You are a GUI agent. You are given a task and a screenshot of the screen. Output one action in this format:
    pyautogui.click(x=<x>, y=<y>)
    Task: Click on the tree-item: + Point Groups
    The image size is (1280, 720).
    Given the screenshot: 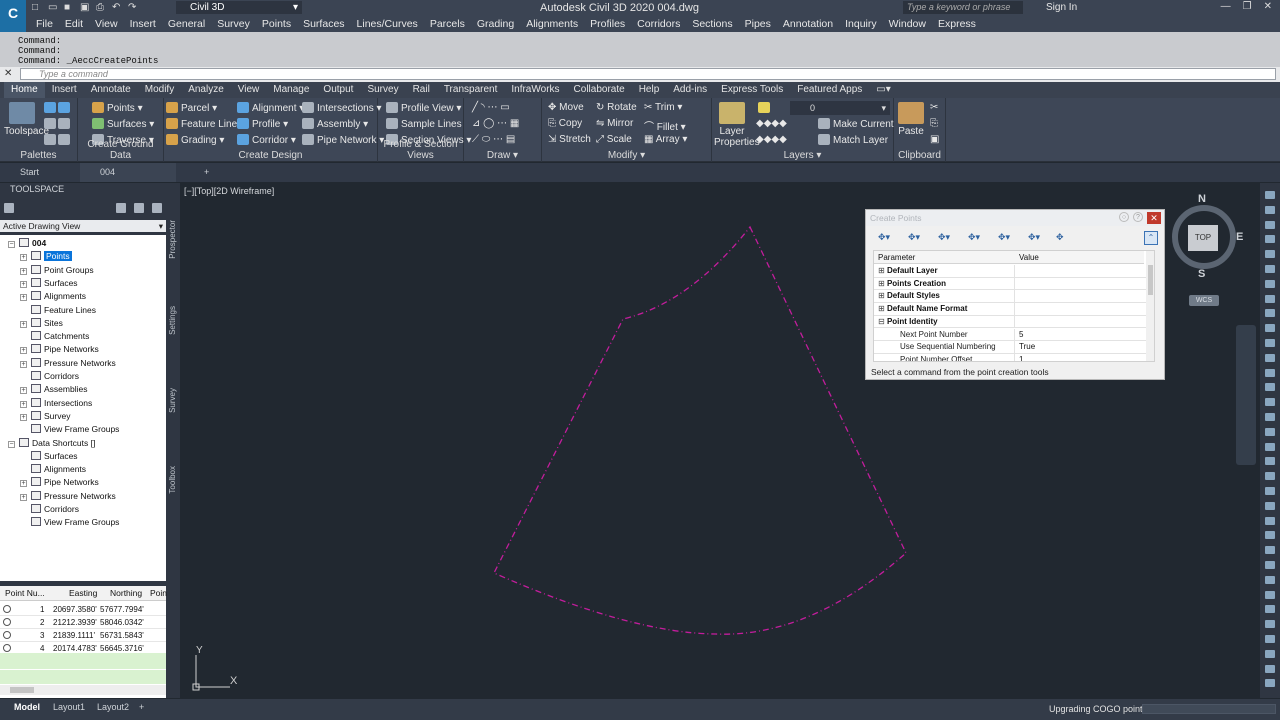 What is the action you would take?
    pyautogui.click(x=57, y=270)
    